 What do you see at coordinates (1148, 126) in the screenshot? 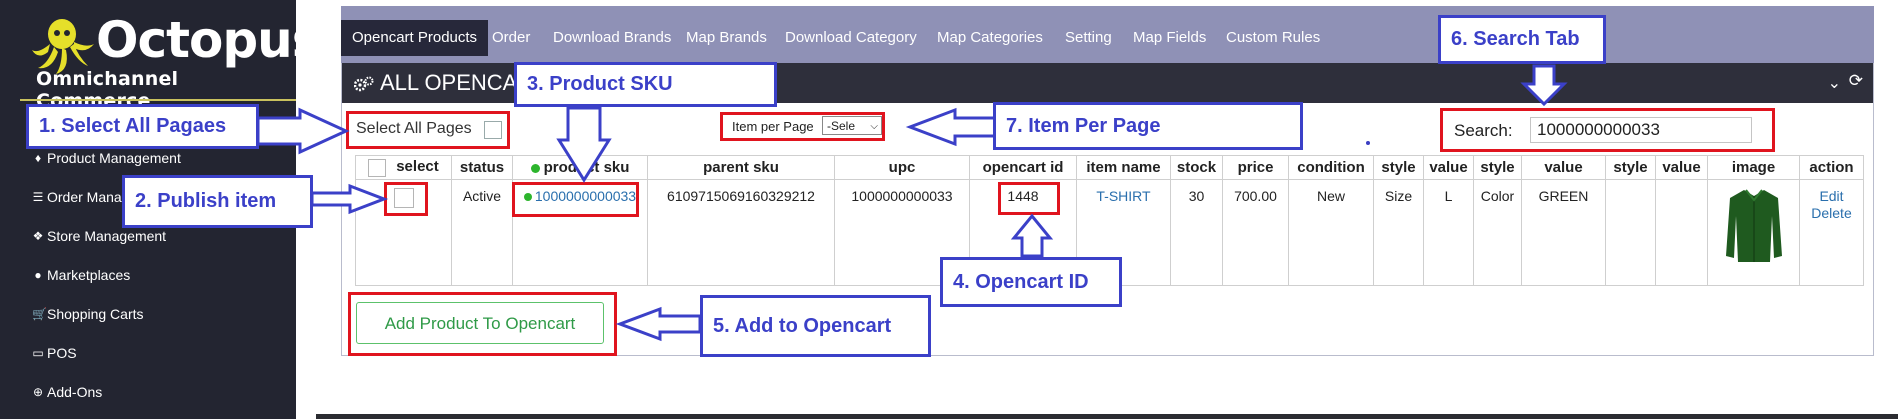
I see `annotation-item-per-page: 7. Item Per Page` at bounding box center [1148, 126].